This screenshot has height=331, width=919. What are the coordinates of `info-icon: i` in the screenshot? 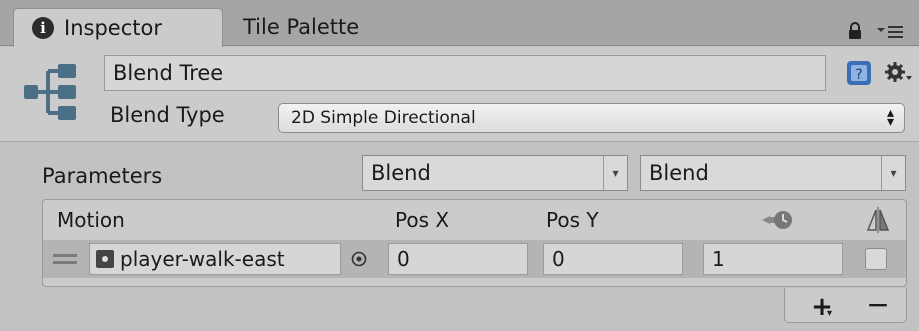 It's located at (43, 28).